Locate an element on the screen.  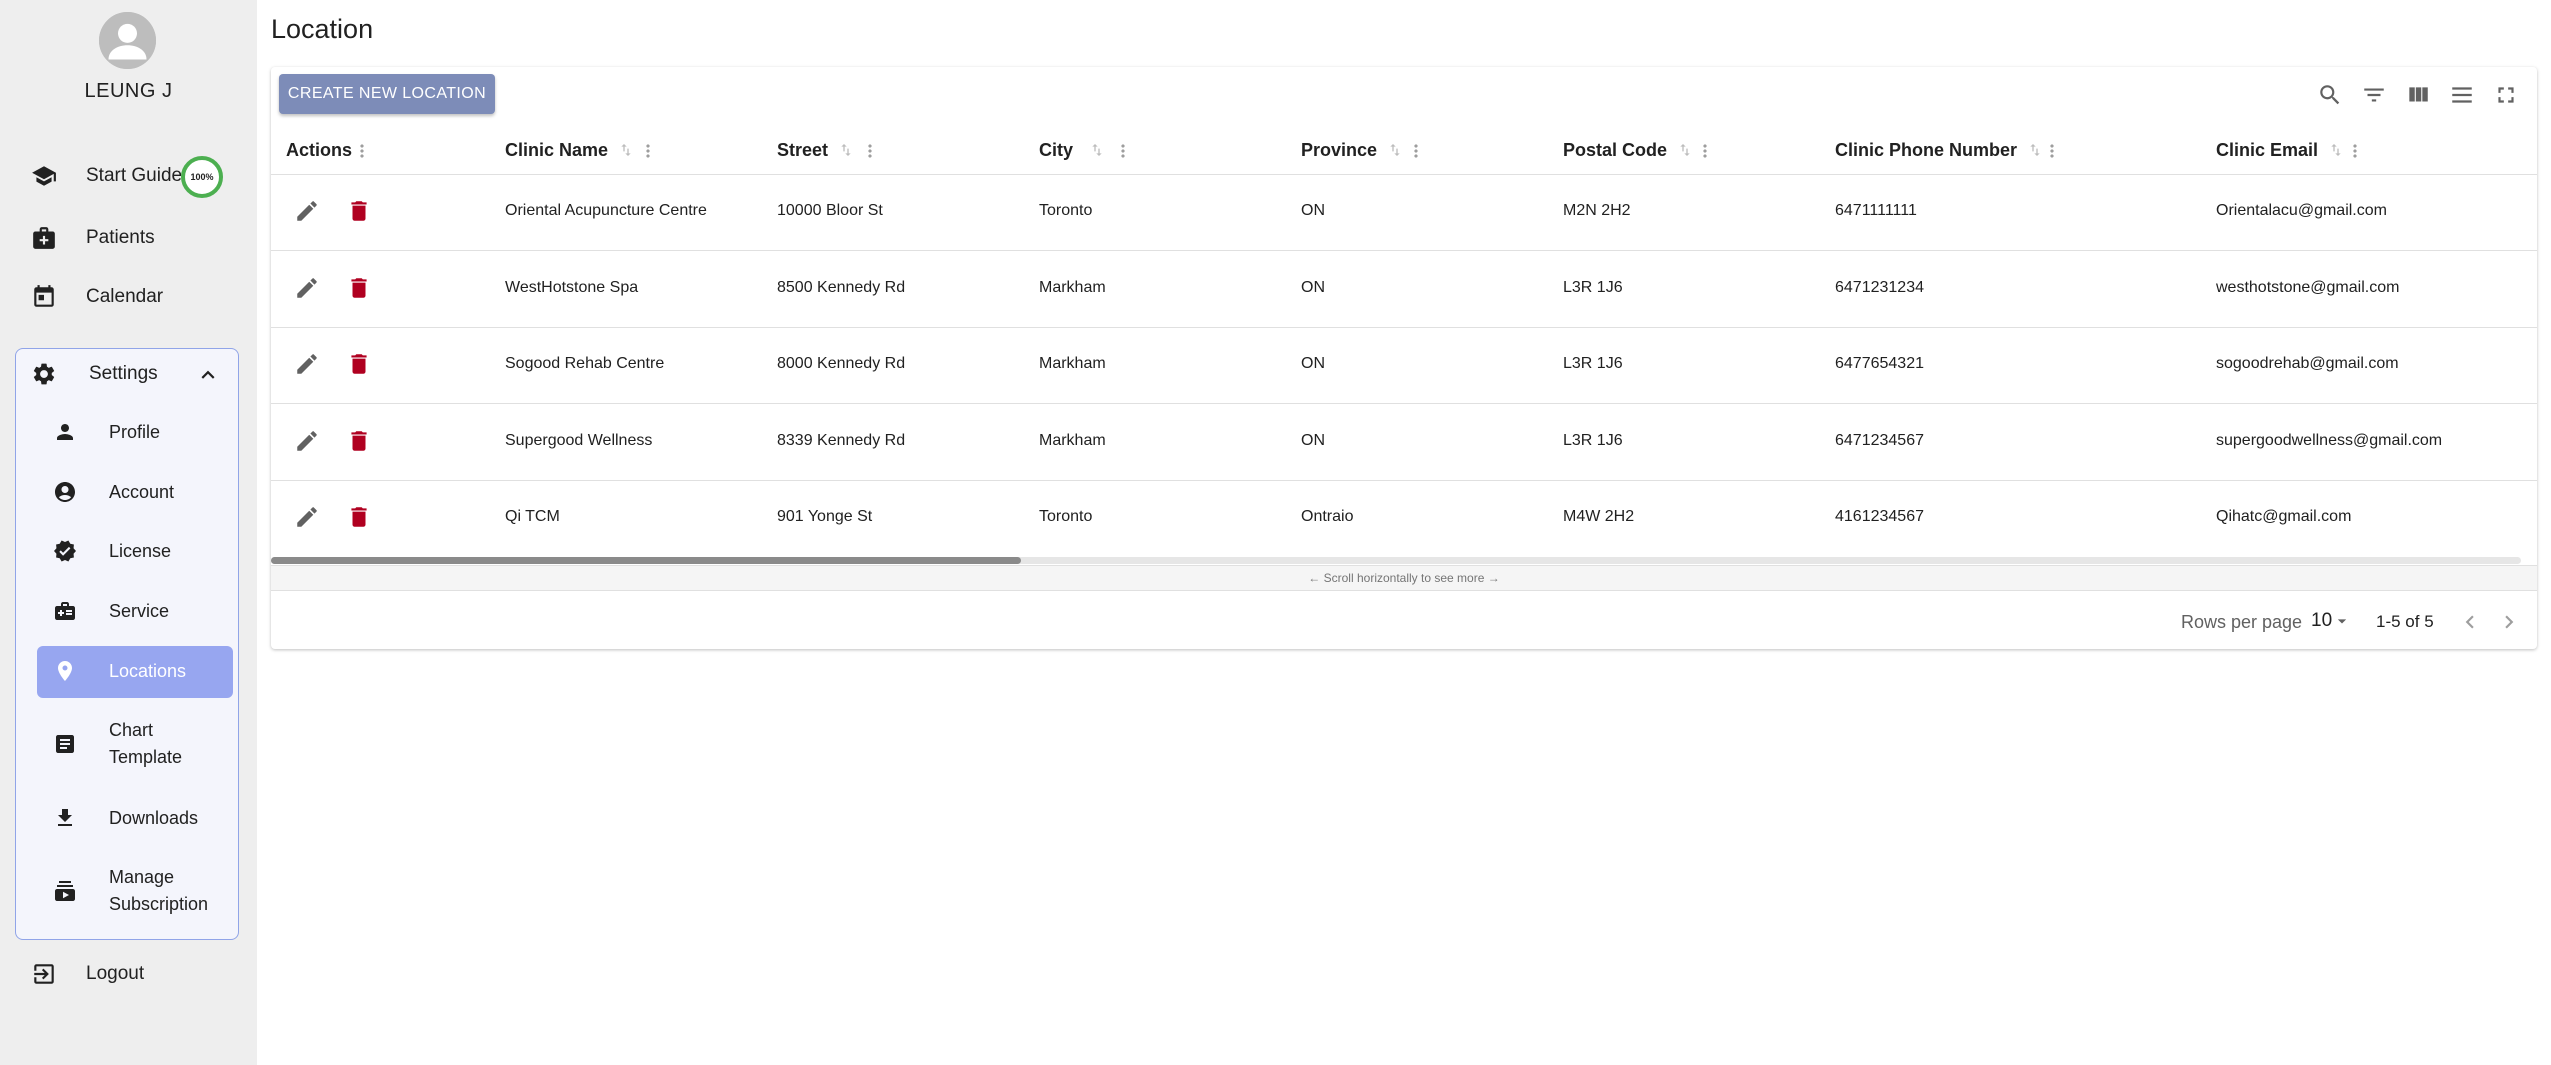
column-header-clinic-phone-number: Clinic Phone Number is located at coordinates (1939, 150).